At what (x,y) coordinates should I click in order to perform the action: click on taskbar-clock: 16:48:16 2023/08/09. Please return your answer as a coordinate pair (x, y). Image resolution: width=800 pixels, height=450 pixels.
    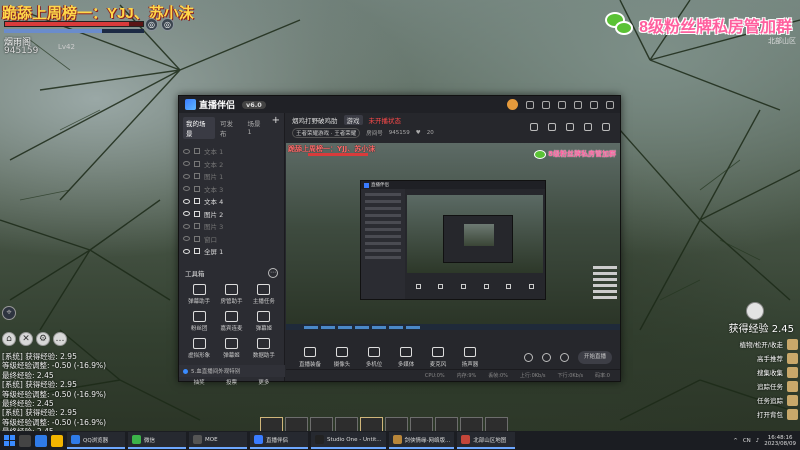
    Looking at the image, I should click on (780, 441).